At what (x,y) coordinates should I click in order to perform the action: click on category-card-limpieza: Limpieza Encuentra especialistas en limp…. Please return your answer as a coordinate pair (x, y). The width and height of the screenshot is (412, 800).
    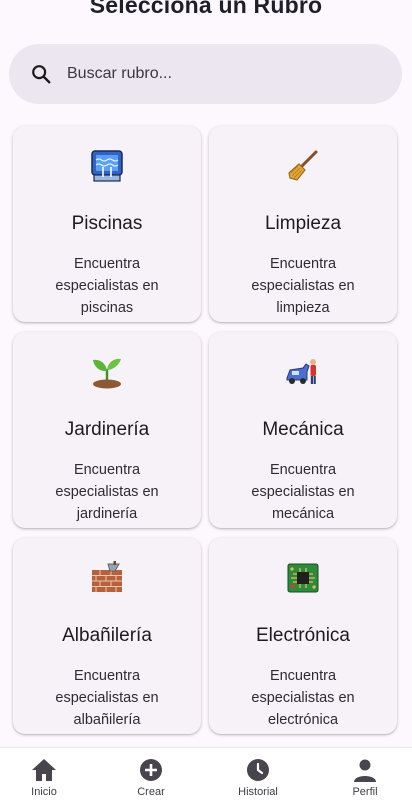
    Looking at the image, I should click on (303, 224).